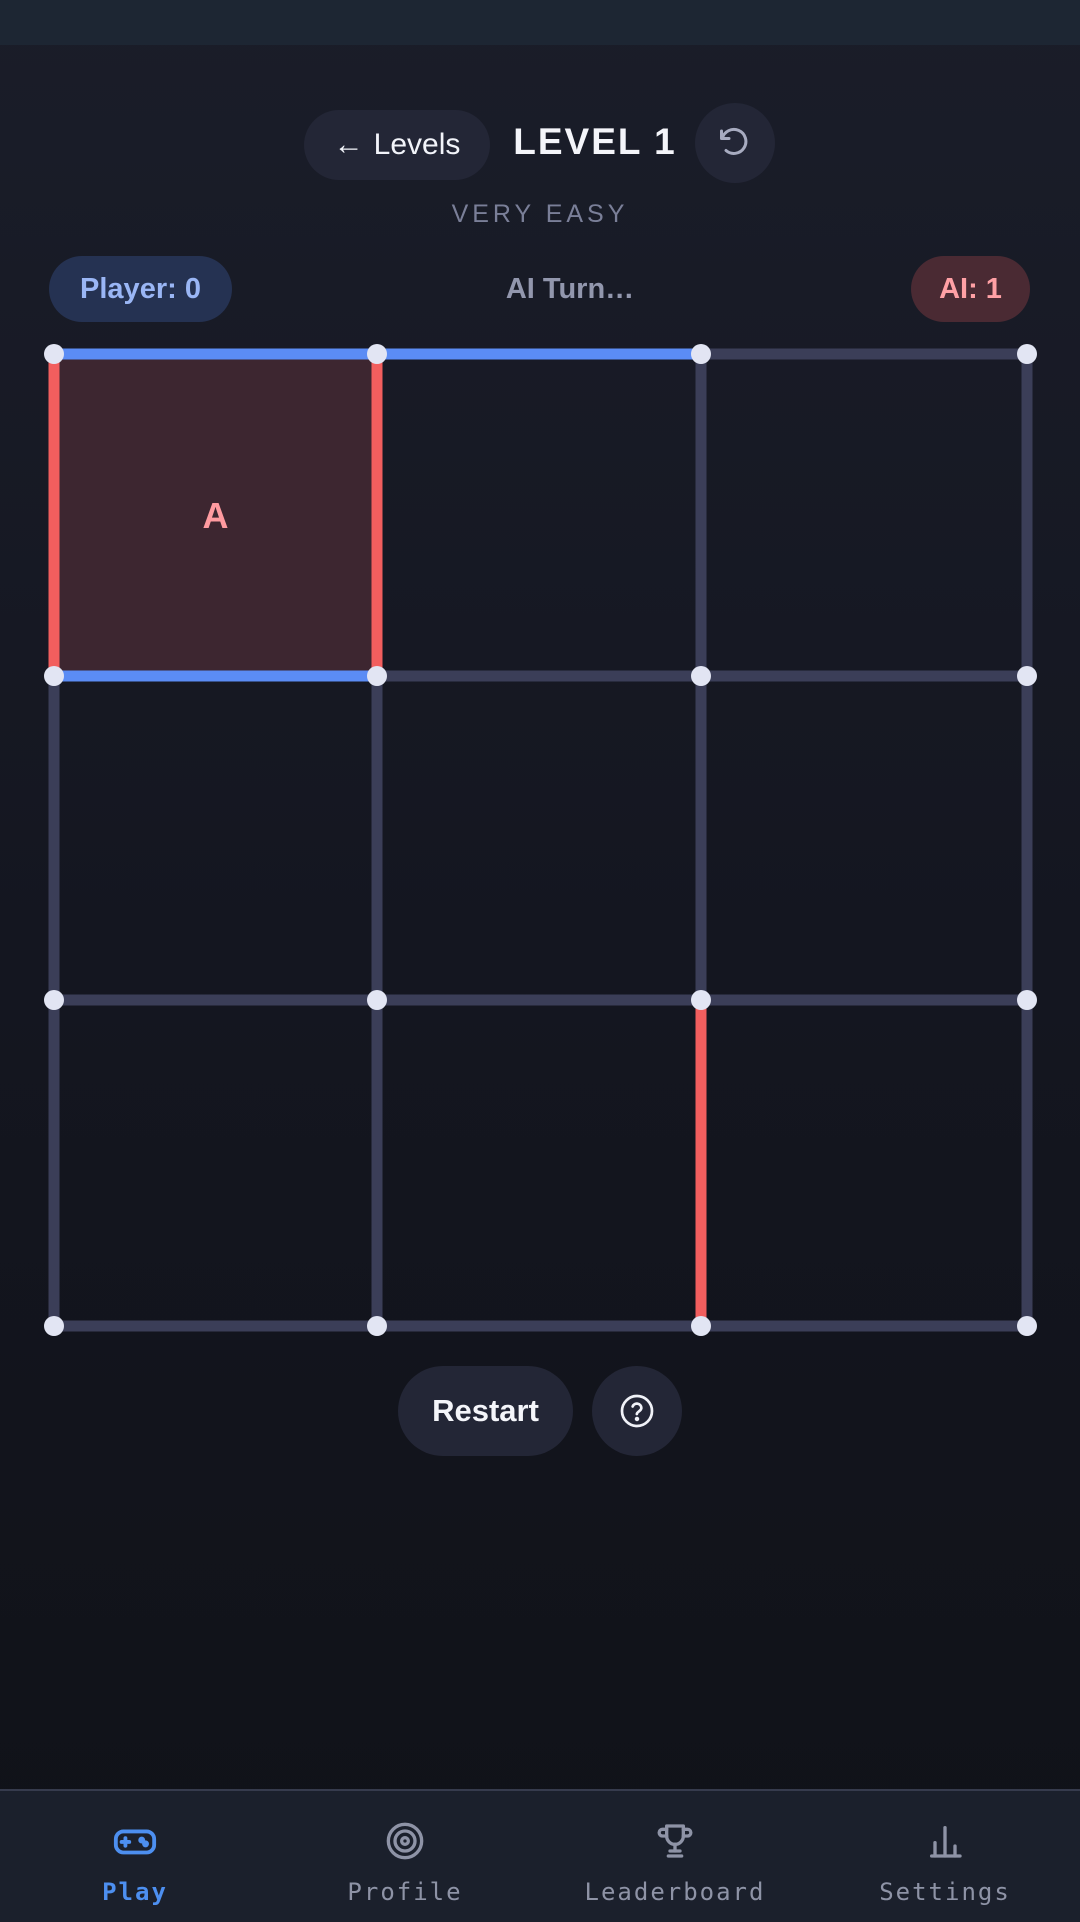 This screenshot has width=1080, height=1922. I want to click on action-bar: Restart, so click(540, 1411).